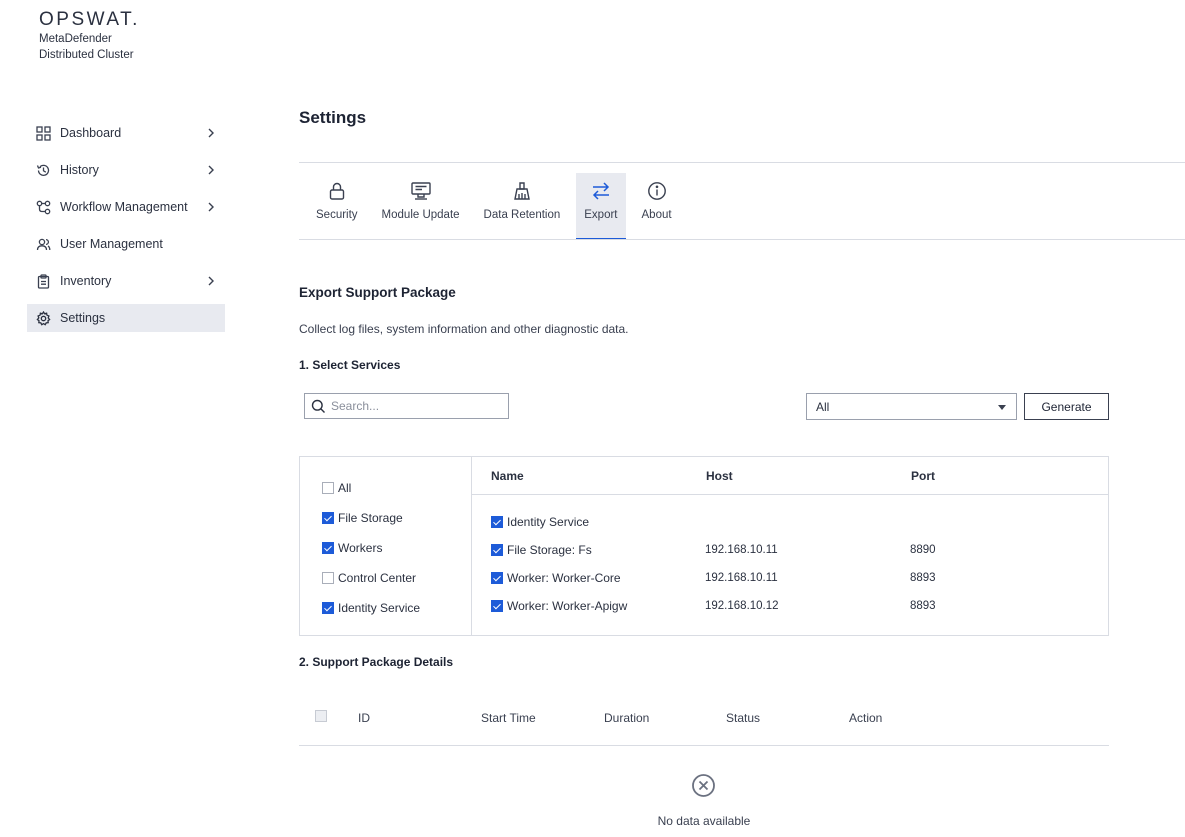  Describe the element at coordinates (923, 476) in the screenshot. I see `column-header-port: Port` at that location.